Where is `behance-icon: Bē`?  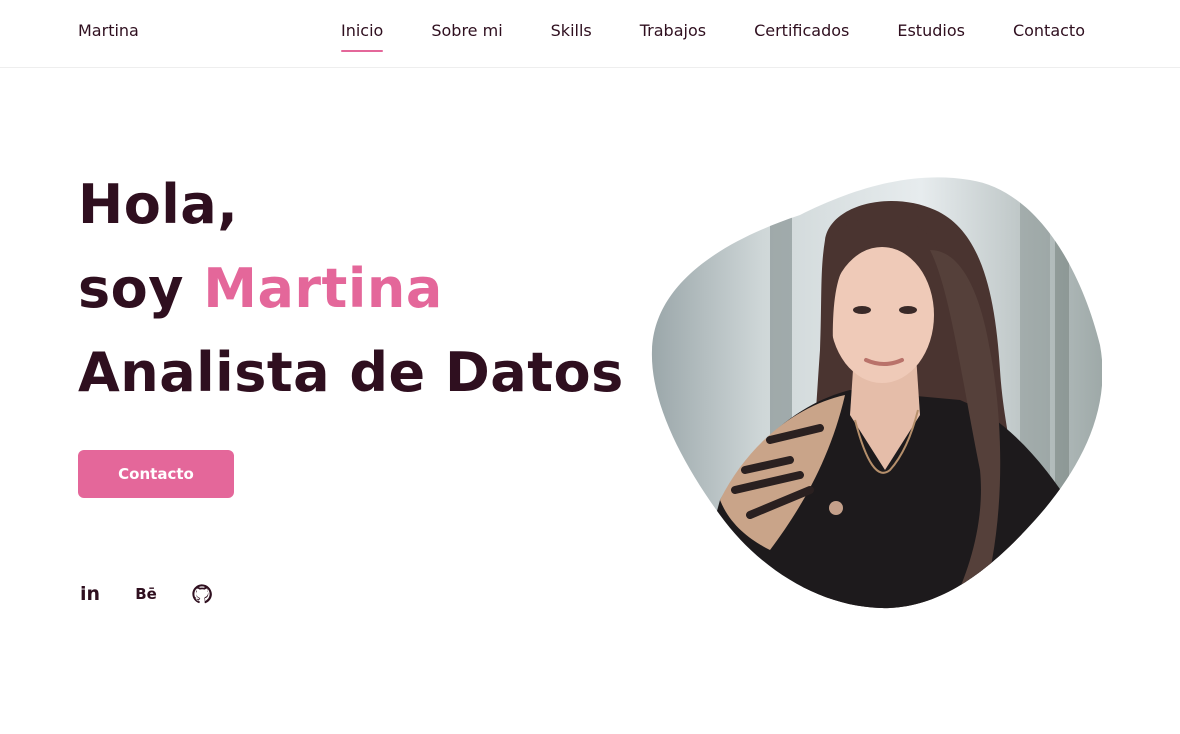
behance-icon: Bē is located at coordinates (146, 594).